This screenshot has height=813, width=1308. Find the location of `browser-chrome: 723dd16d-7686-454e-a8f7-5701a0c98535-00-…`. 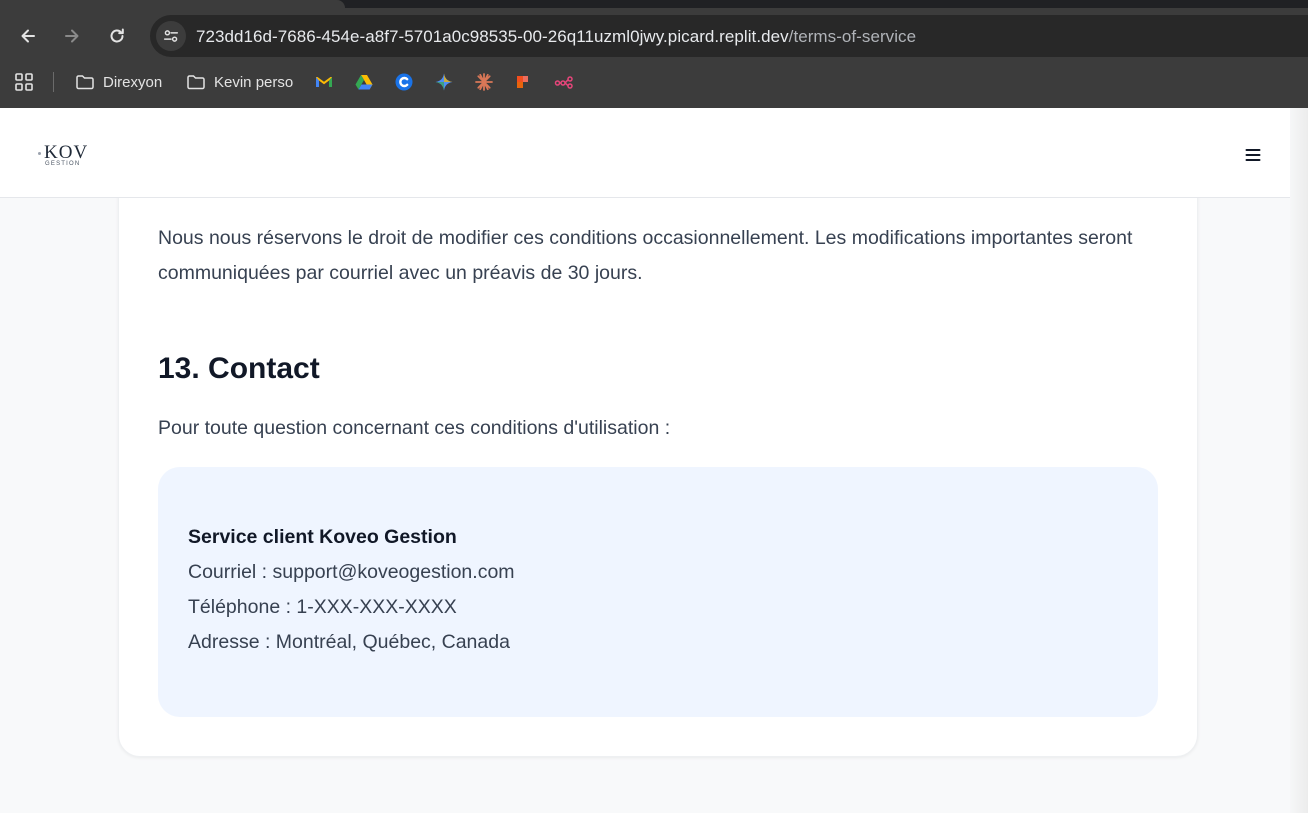

browser-chrome: 723dd16d-7686-454e-a8f7-5701a0c98535-00-… is located at coordinates (654, 54).